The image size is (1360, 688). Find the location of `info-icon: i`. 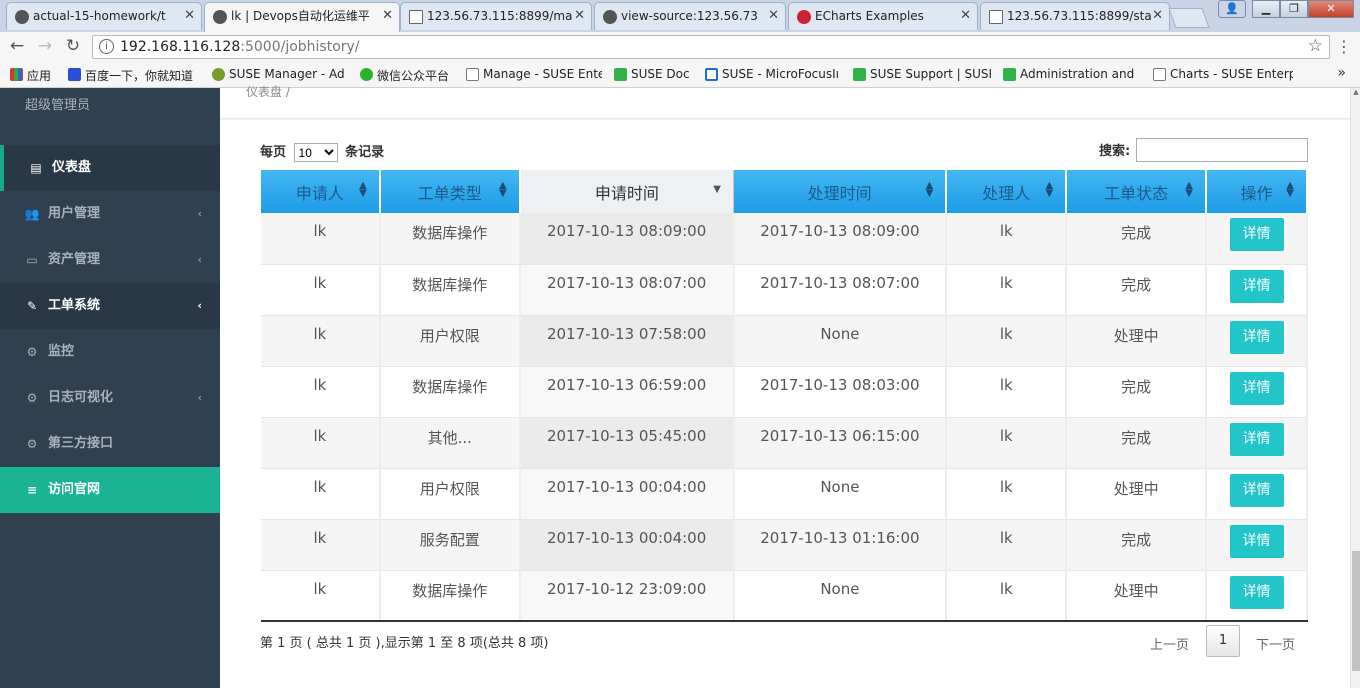

info-icon: i is located at coordinates (106, 46).